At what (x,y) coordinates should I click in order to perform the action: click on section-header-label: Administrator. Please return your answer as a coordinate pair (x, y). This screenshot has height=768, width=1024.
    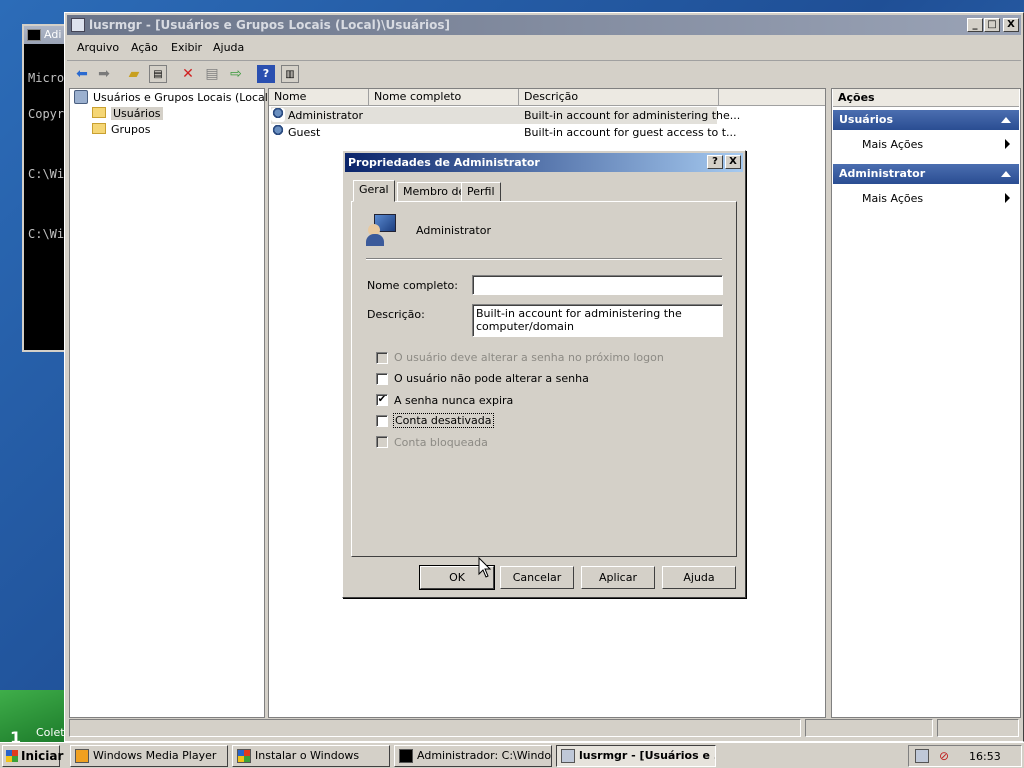
    Looking at the image, I should click on (882, 173).